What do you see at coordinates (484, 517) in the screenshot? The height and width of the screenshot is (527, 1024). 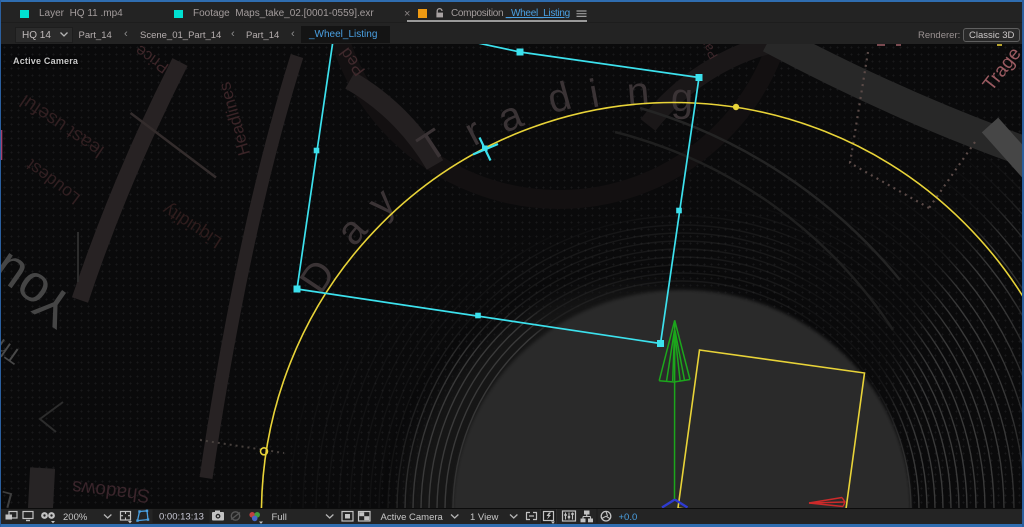 I see `svg-text: 1 View` at bounding box center [484, 517].